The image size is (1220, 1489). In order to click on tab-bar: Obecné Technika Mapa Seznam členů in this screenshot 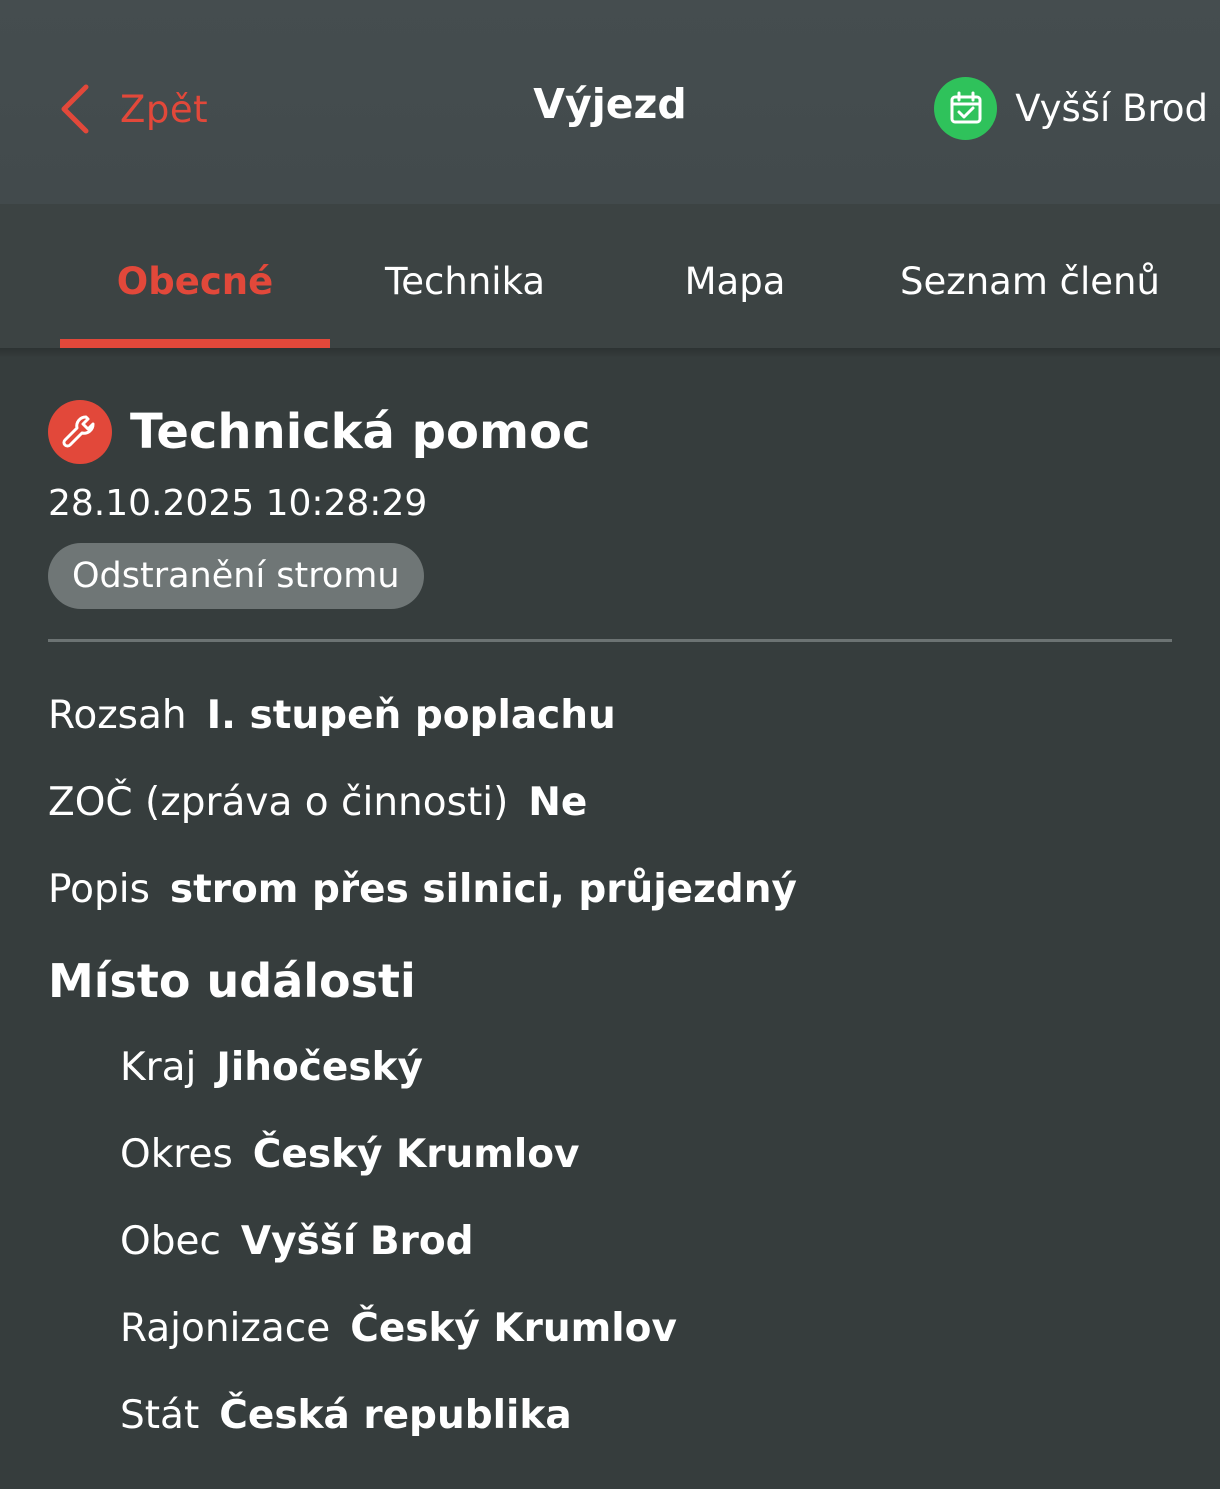, I will do `click(610, 276)`.